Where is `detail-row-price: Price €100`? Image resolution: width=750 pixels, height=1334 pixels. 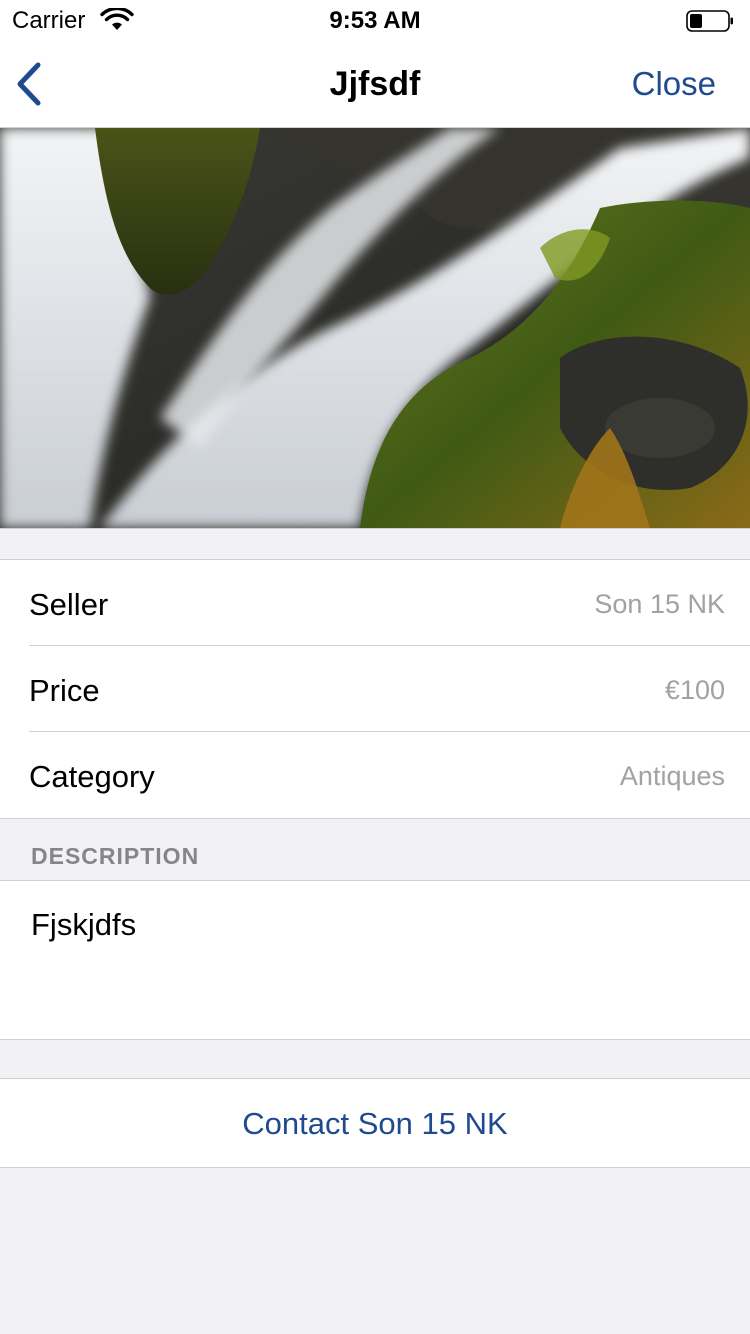
detail-row-price: Price €100 is located at coordinates (375, 689).